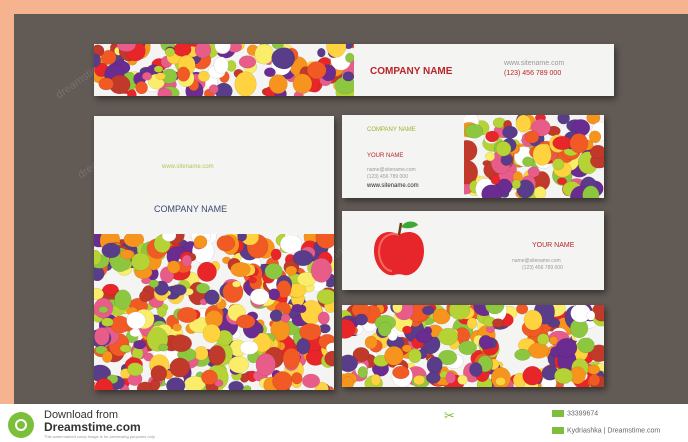 This screenshot has width=688, height=442. What do you see at coordinates (449, 415) in the screenshot?
I see `scissors-icon: ✂` at bounding box center [449, 415].